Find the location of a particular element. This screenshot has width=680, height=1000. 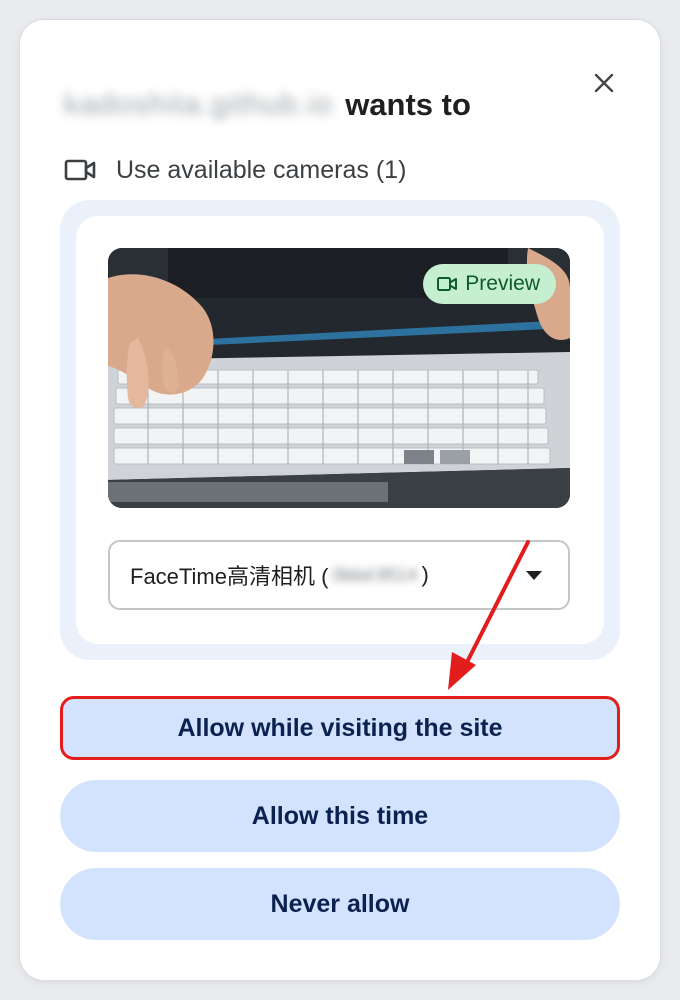

allow-while-visiting-button: Allow while visiting the site is located at coordinates (340, 728).